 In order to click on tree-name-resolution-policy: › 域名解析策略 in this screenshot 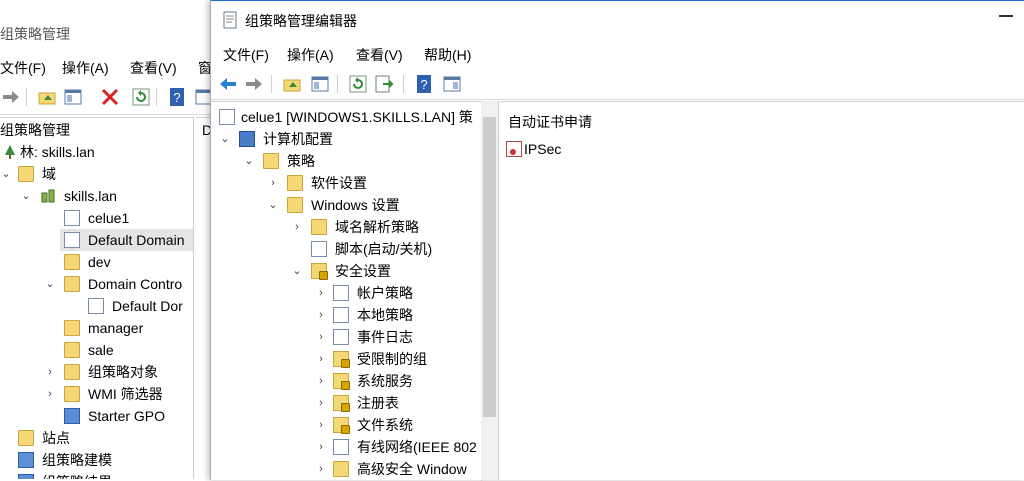, I will do `click(346, 227)`.